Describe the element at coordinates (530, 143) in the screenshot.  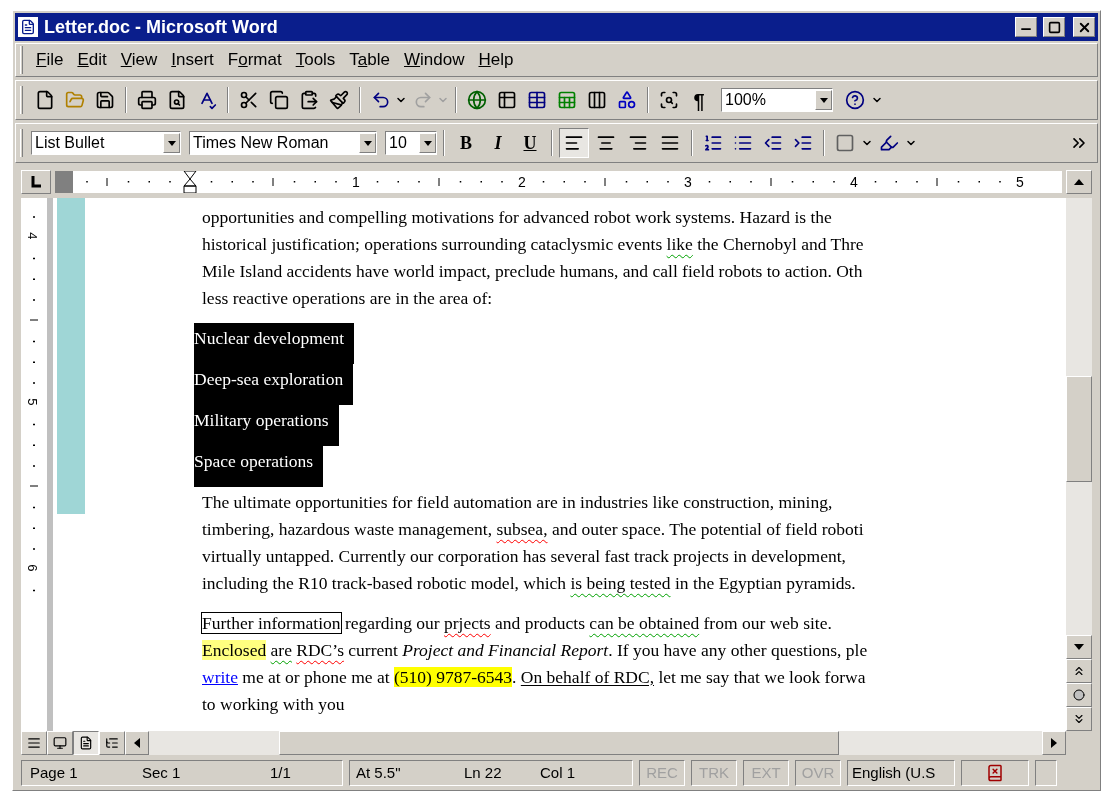
I see `underline-button: U` at that location.